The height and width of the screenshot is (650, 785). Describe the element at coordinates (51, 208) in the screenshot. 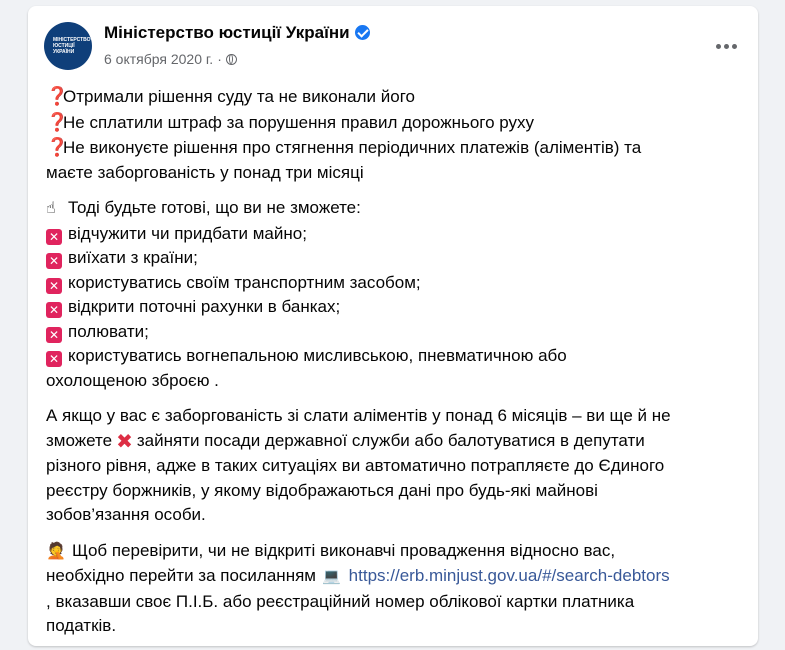

I see `pointing-finger-icon: ☝` at that location.